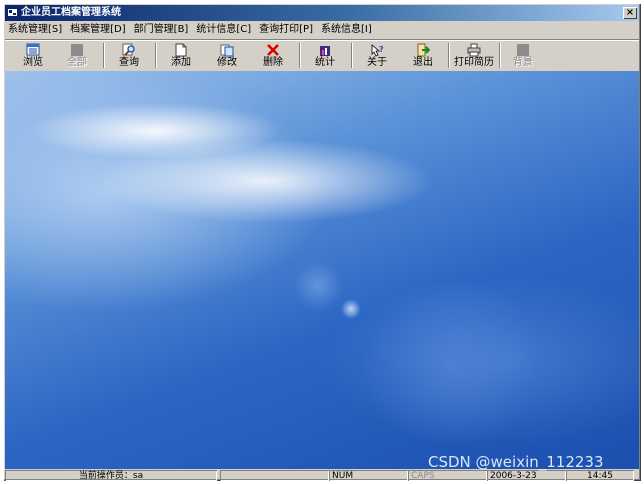 Image resolution: width=644 pixels, height=484 pixels. I want to click on menu-query-print: 查询打印[P], so click(286, 30).